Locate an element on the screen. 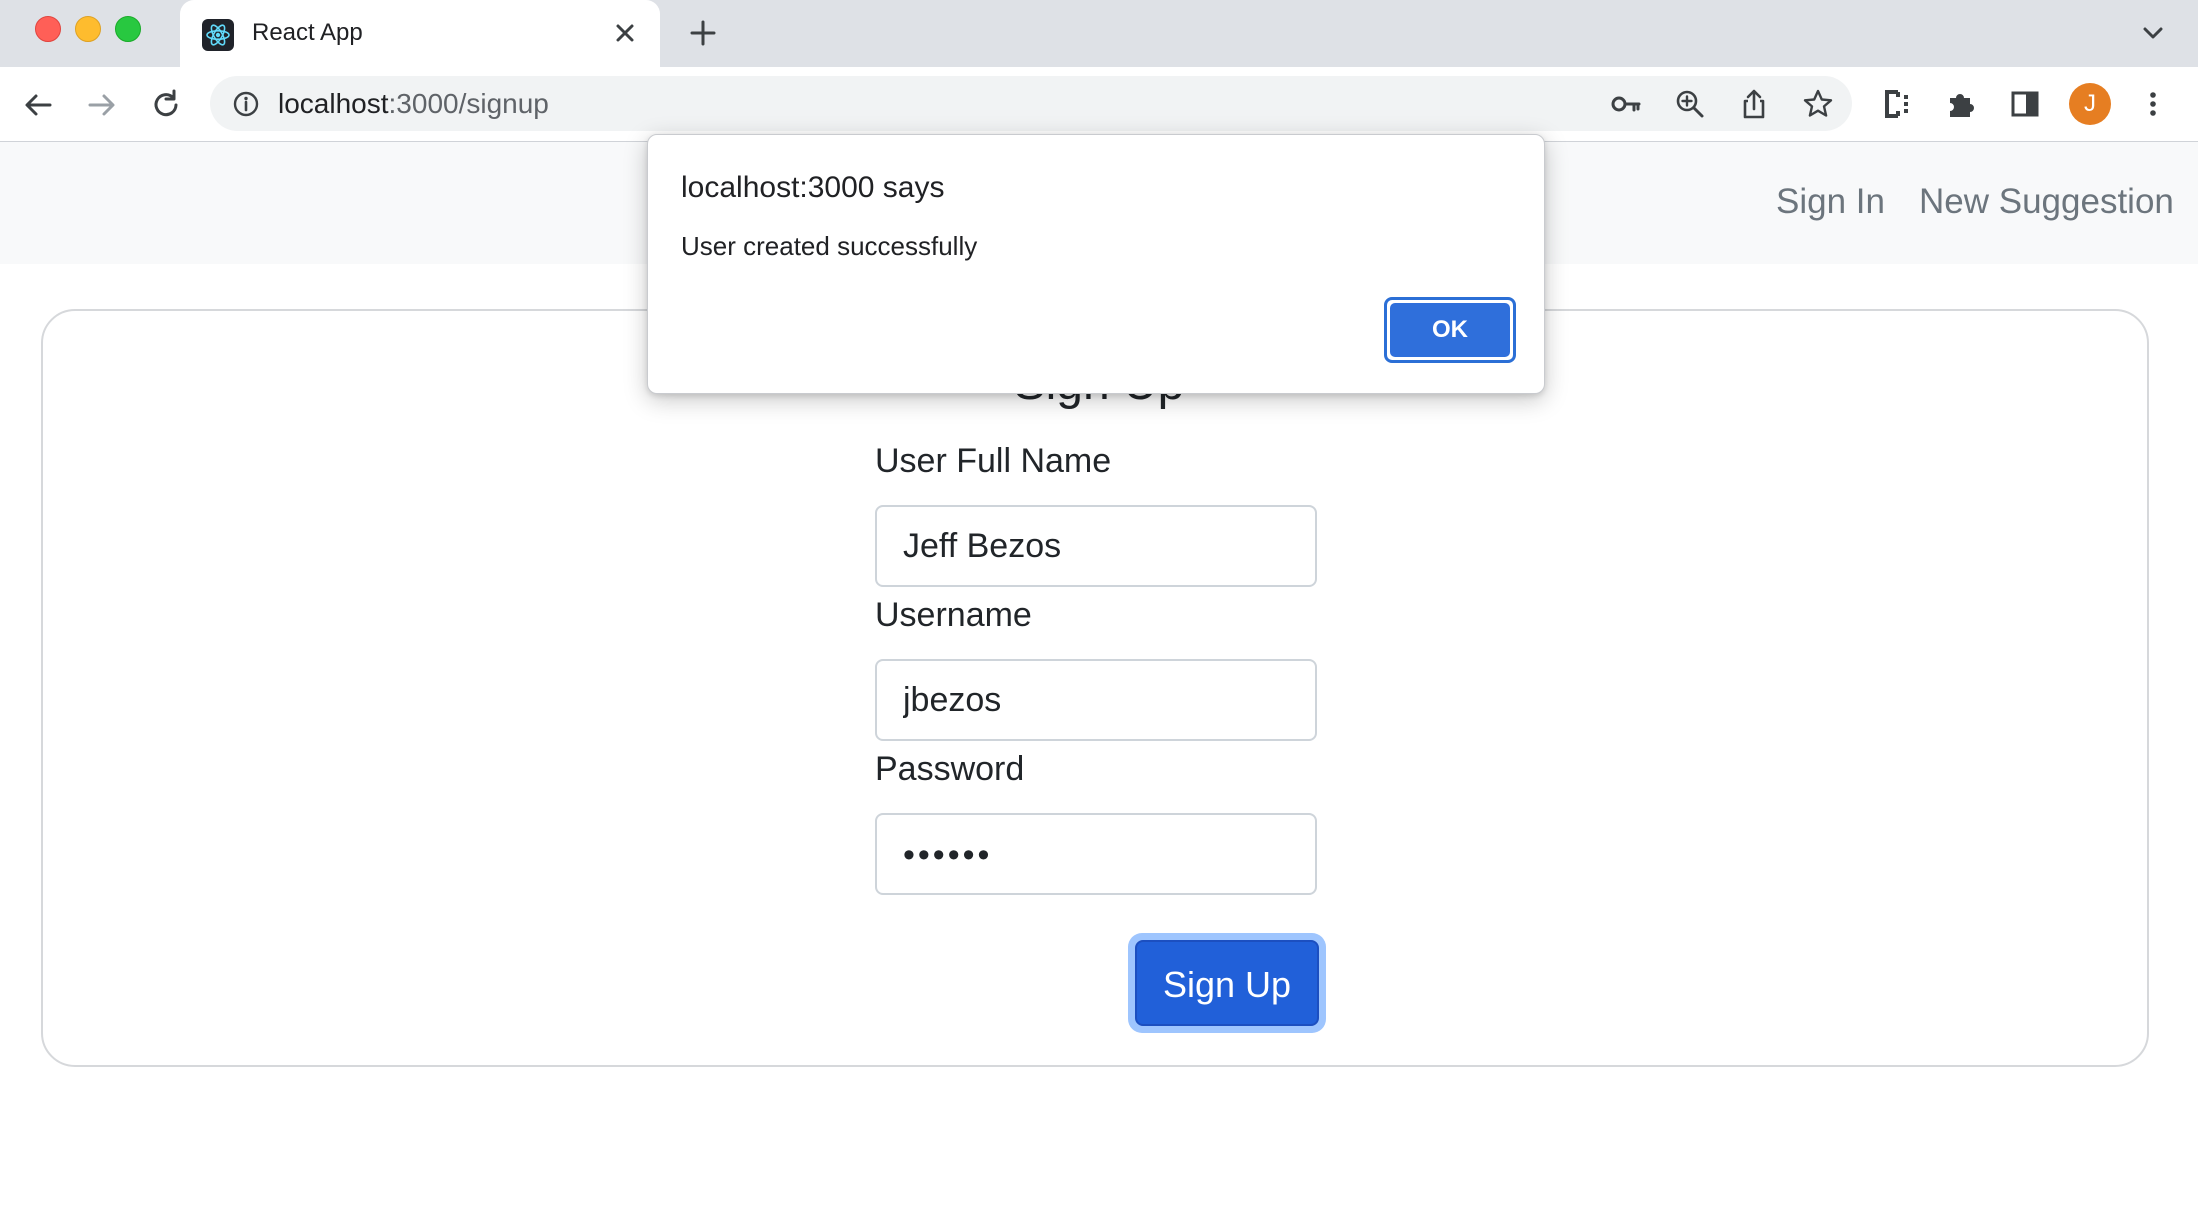 Image resolution: width=2198 pixels, height=1228 pixels. password-label: Password is located at coordinates (950, 769).